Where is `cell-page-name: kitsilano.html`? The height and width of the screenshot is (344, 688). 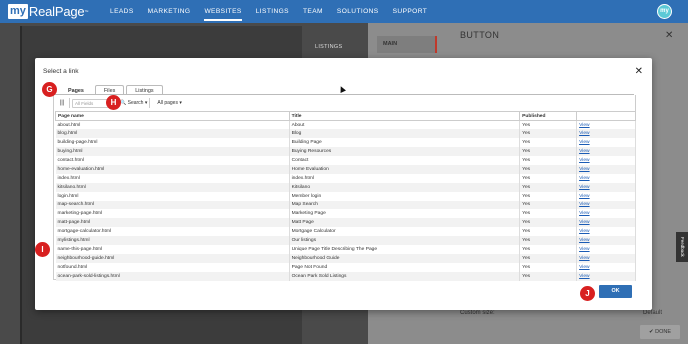
cell-page-name: kitsilano.html is located at coordinates (172, 187).